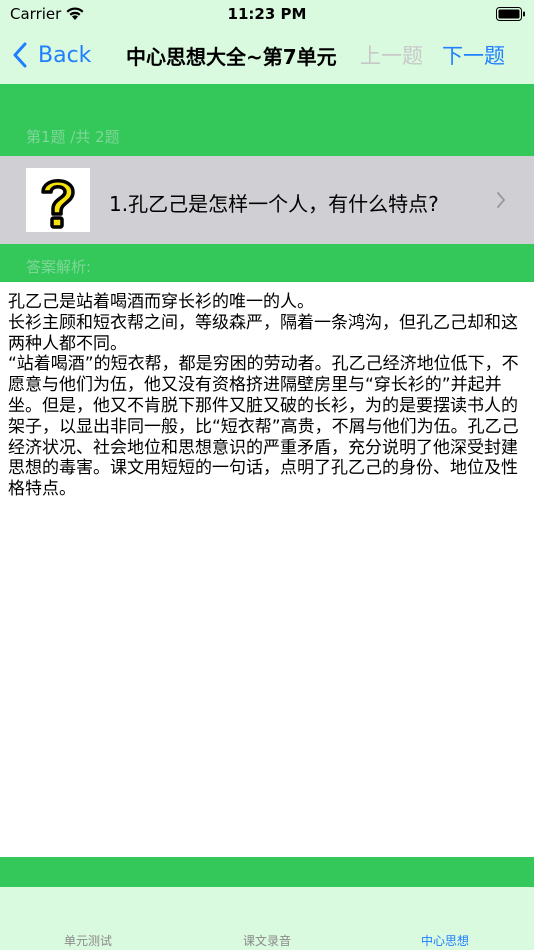 This screenshot has height=950, width=534. I want to click on tab-unit-test: 单元测试, so click(88, 940).